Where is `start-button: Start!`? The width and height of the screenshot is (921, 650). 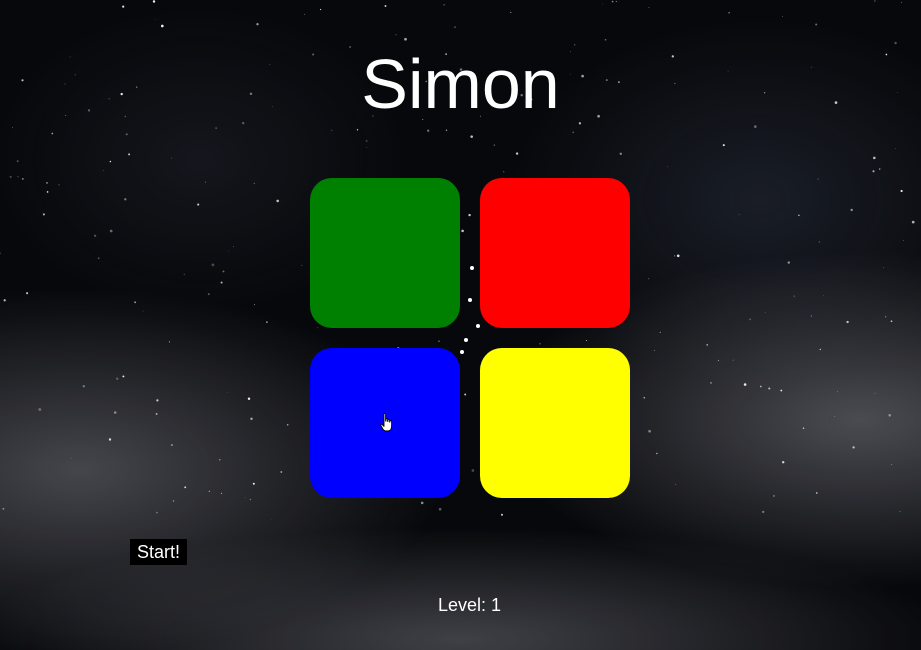
start-button: Start! is located at coordinates (159, 552).